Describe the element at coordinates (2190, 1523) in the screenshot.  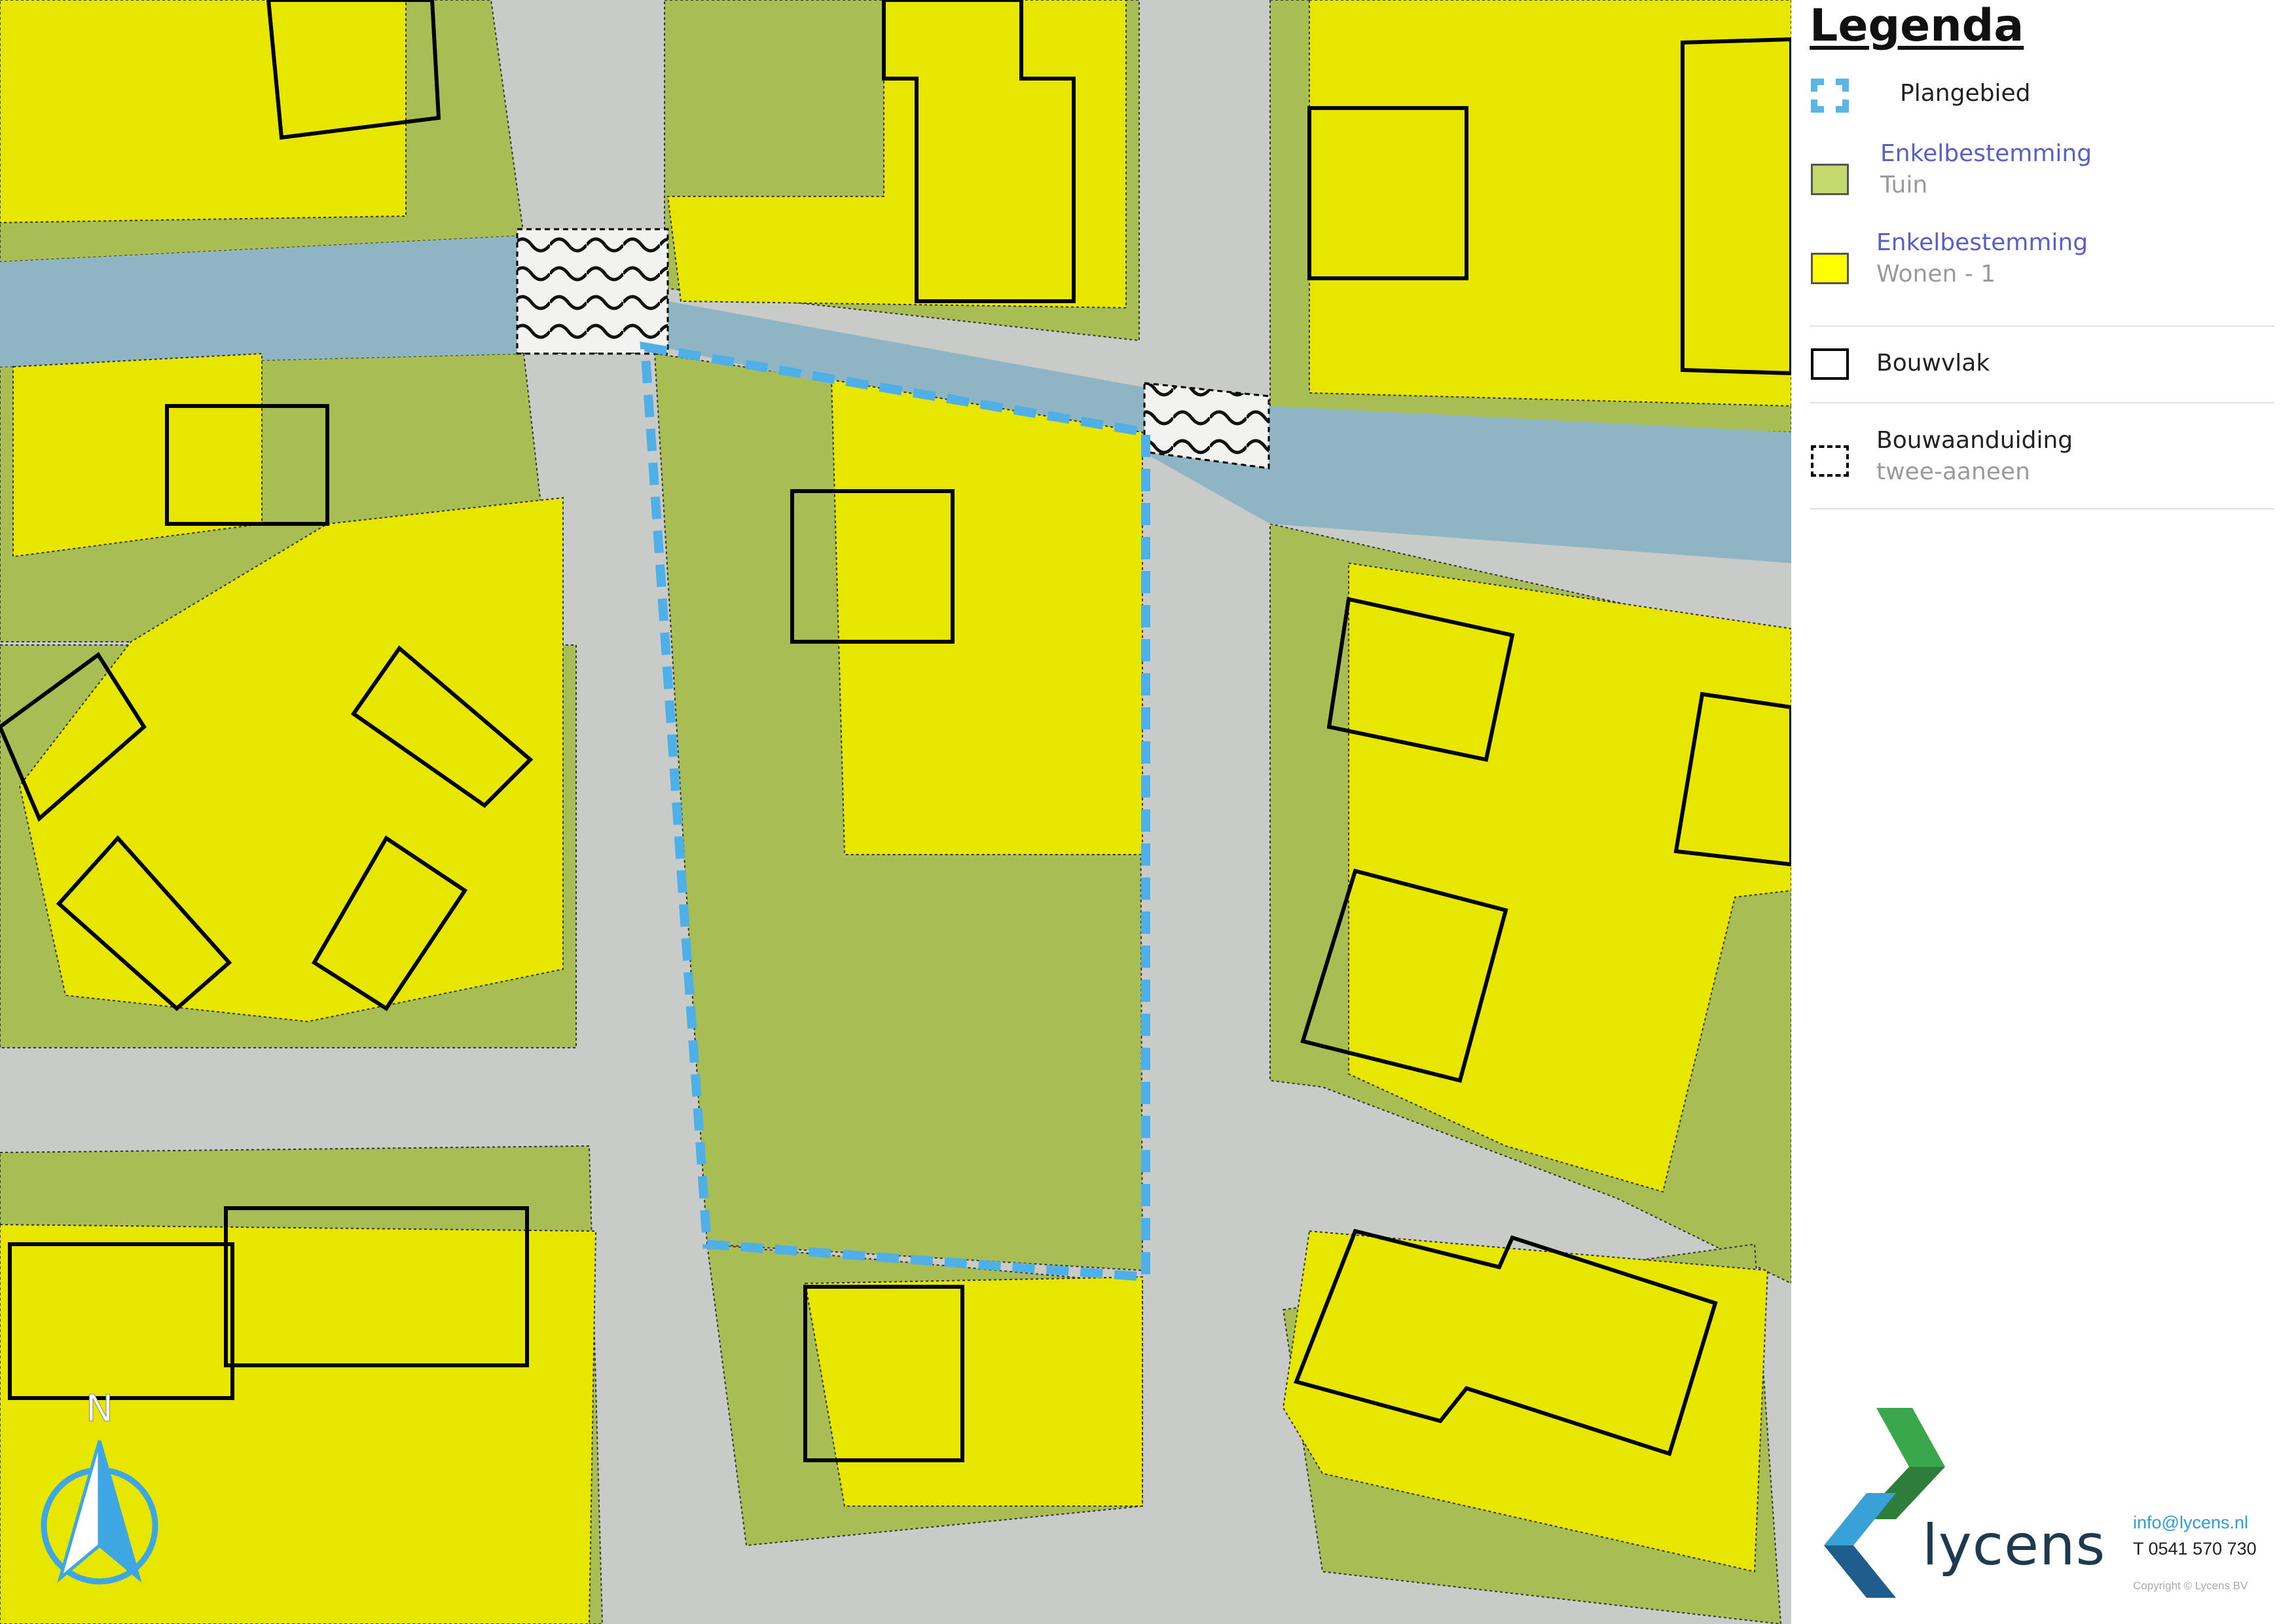
I see `contact-email-link: info@lycens.nl` at that location.